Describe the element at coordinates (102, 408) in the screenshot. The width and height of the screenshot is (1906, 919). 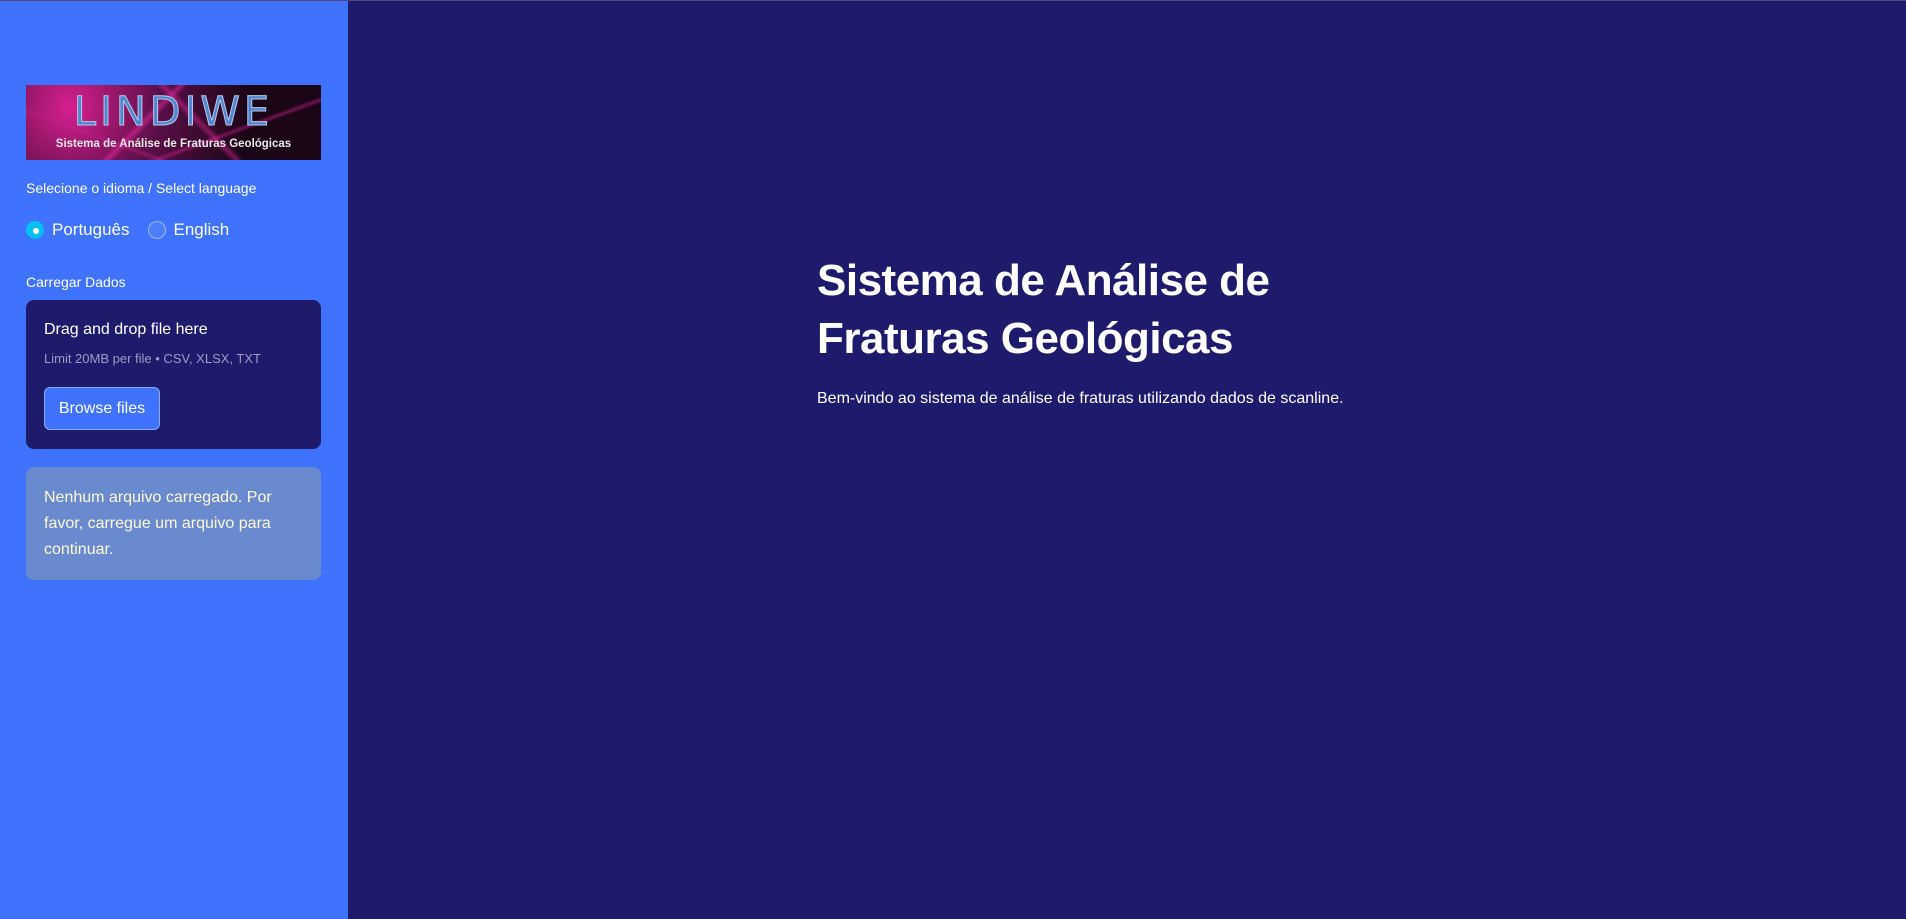
I see `browse-files-button: Browse files` at that location.